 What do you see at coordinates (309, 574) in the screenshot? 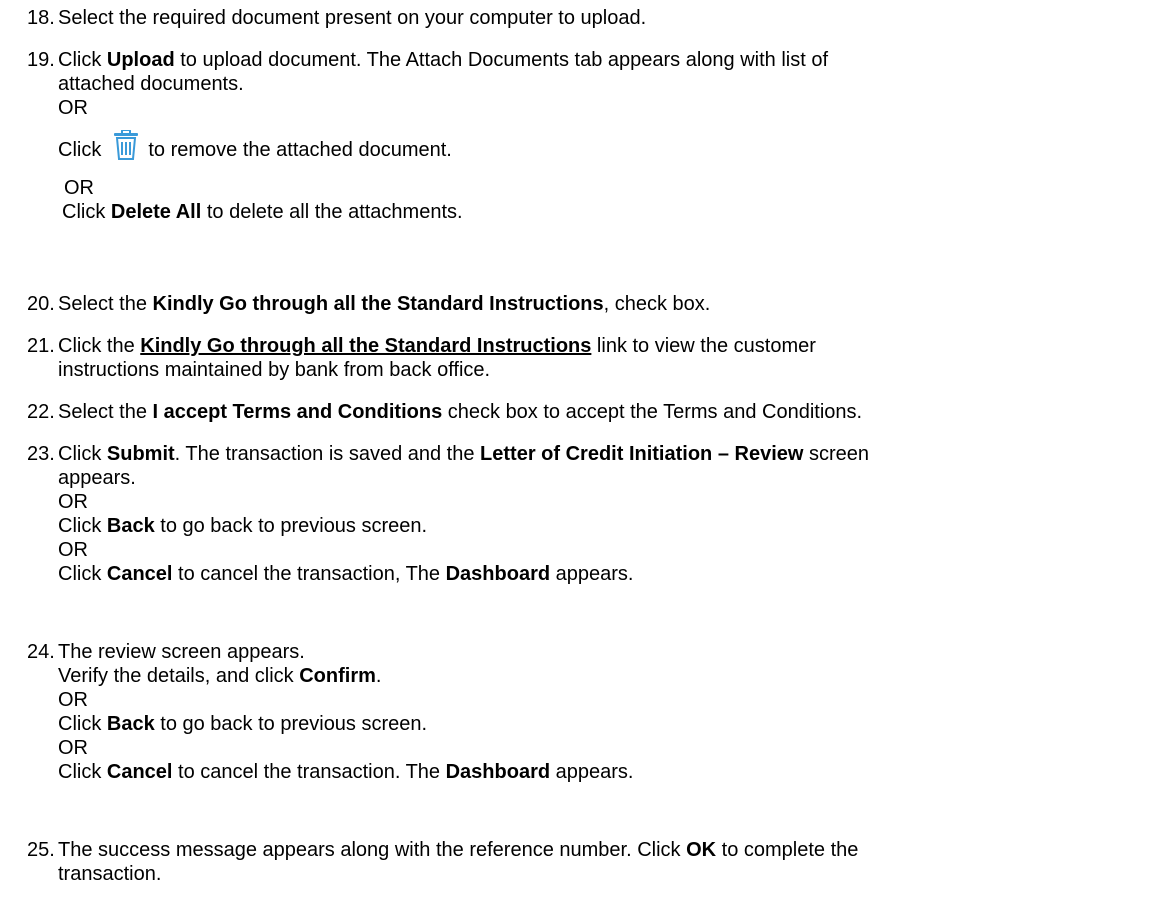
I see `text-span: to cancel the transaction, The` at bounding box center [309, 574].